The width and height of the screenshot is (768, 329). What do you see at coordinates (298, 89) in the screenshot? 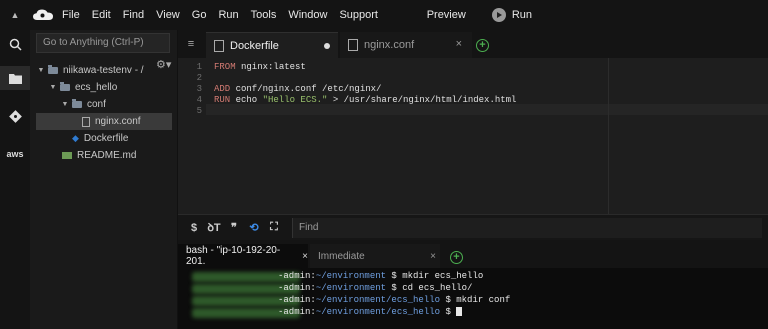
I see `code-line: ADD conf/nginx.conf /etc/nginx/` at bounding box center [298, 89].